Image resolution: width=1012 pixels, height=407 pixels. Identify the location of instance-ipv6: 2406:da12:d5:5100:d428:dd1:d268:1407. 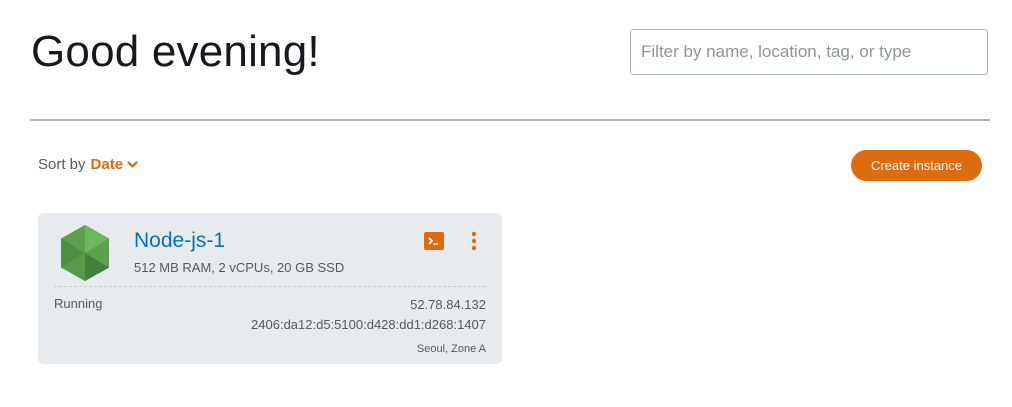
(368, 324).